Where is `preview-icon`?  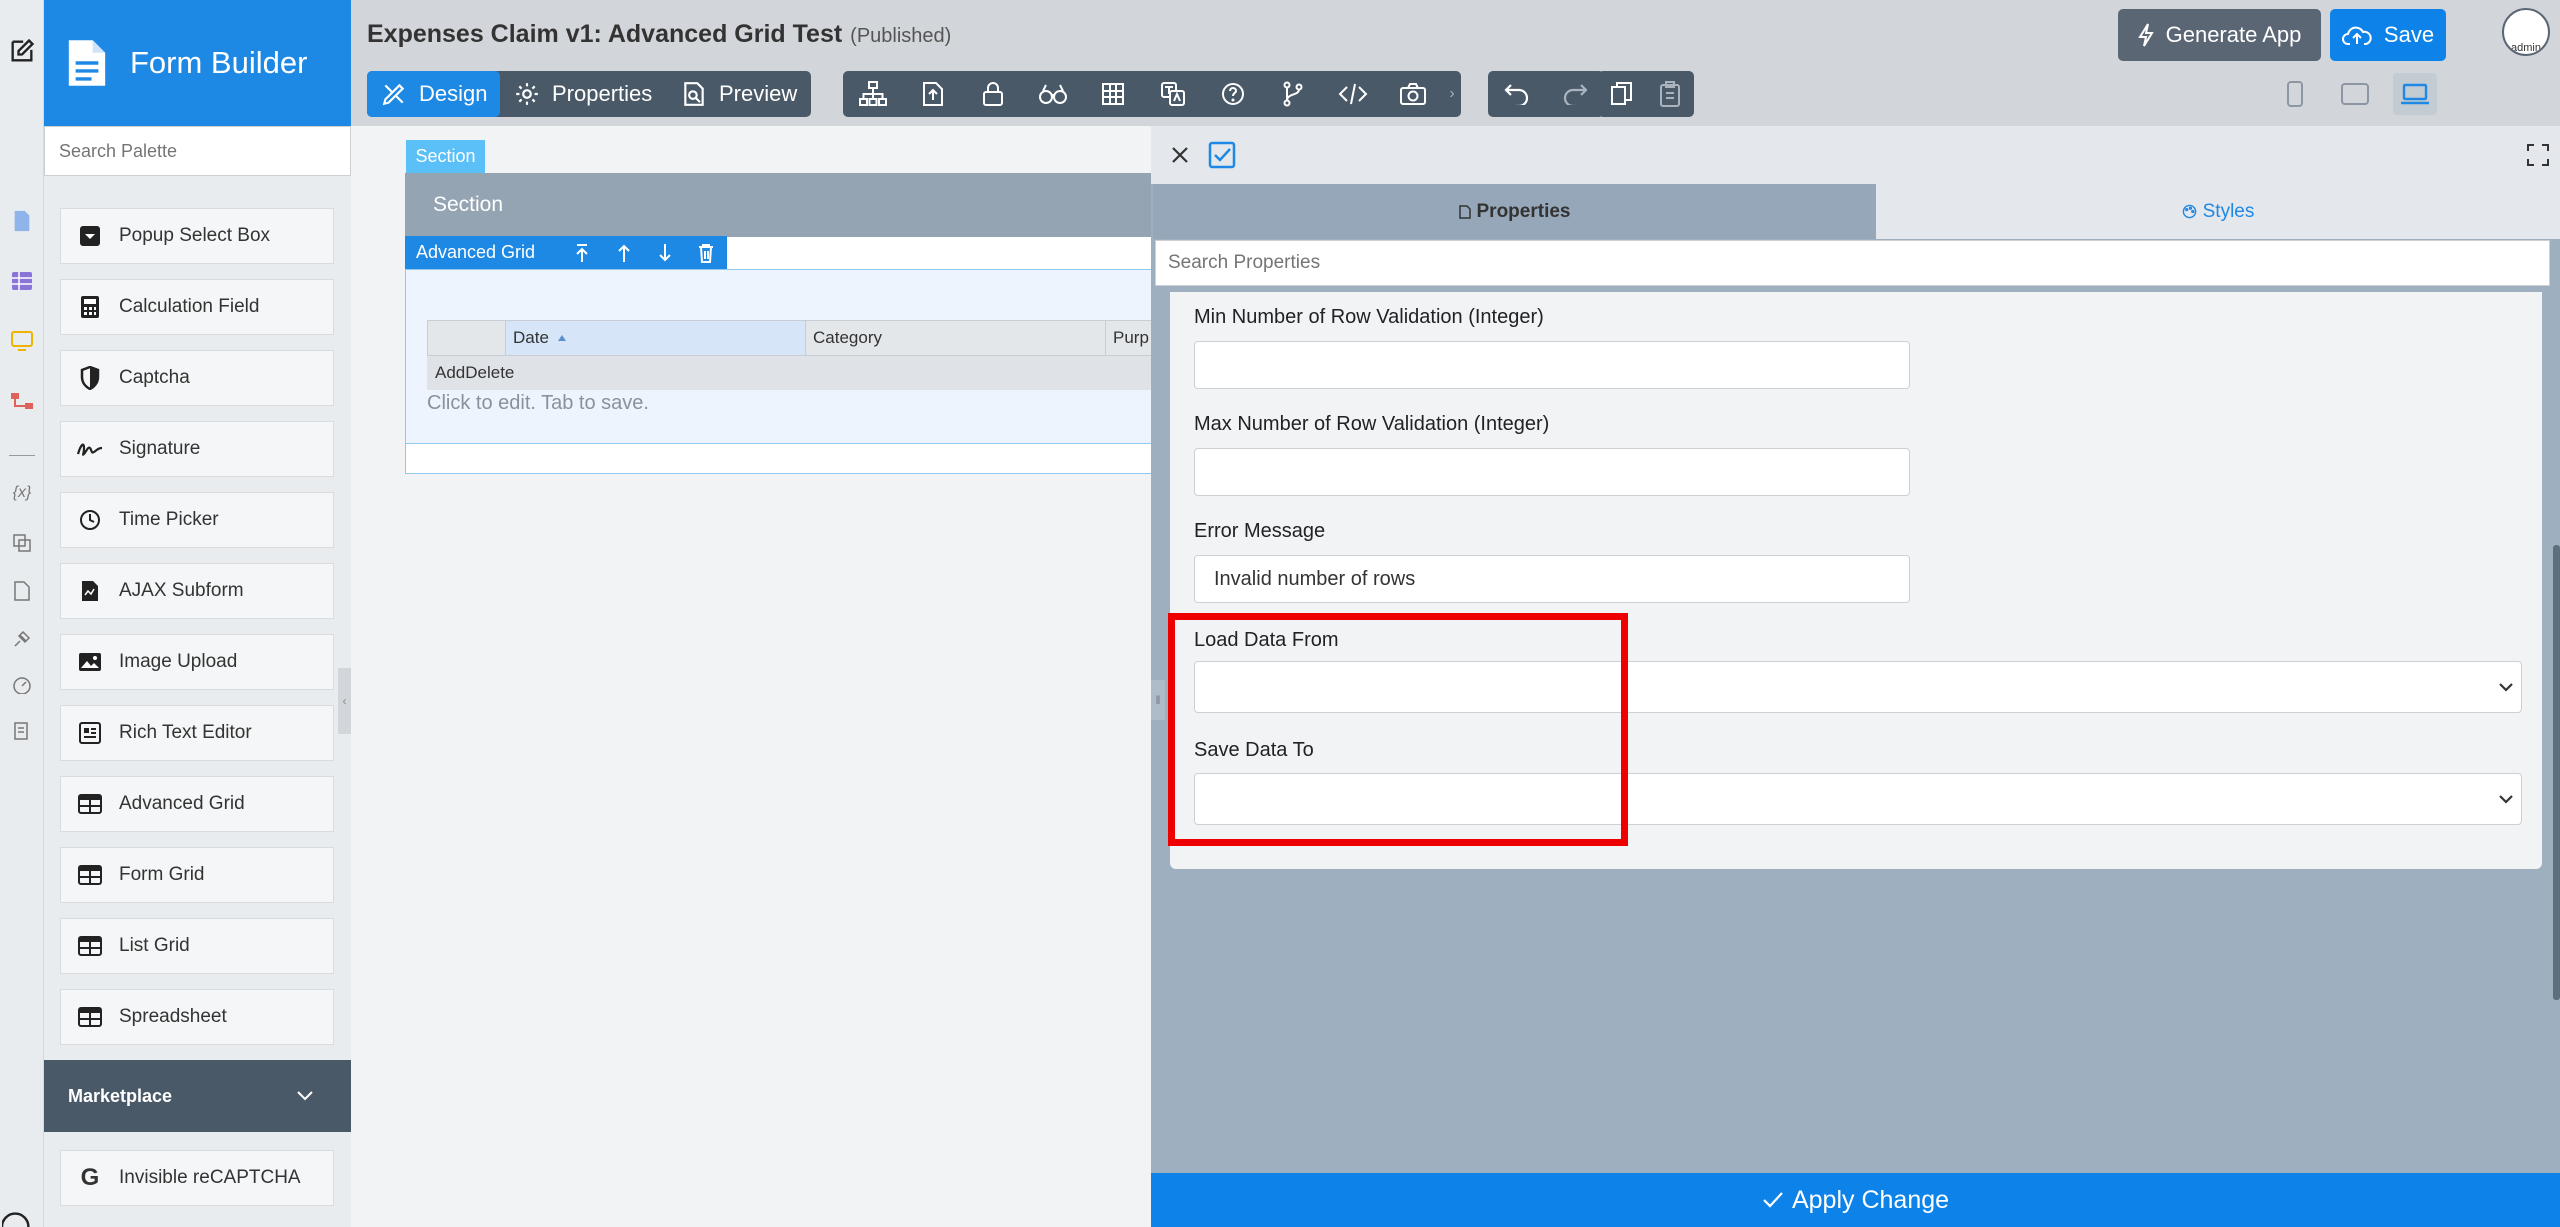 preview-icon is located at coordinates (694, 94).